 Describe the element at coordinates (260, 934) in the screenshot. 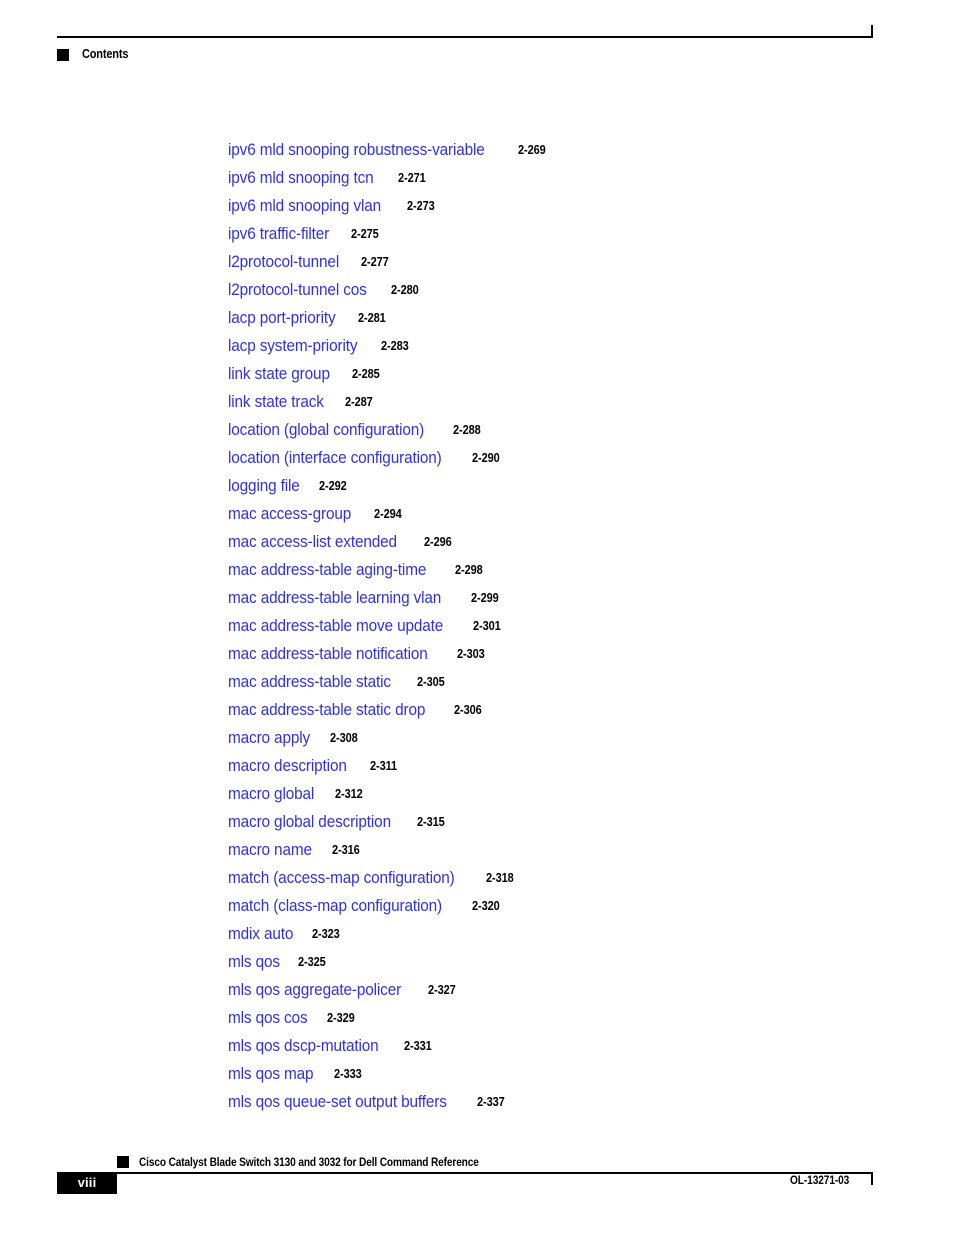

I see `toc-entry-title: mdix auto` at that location.